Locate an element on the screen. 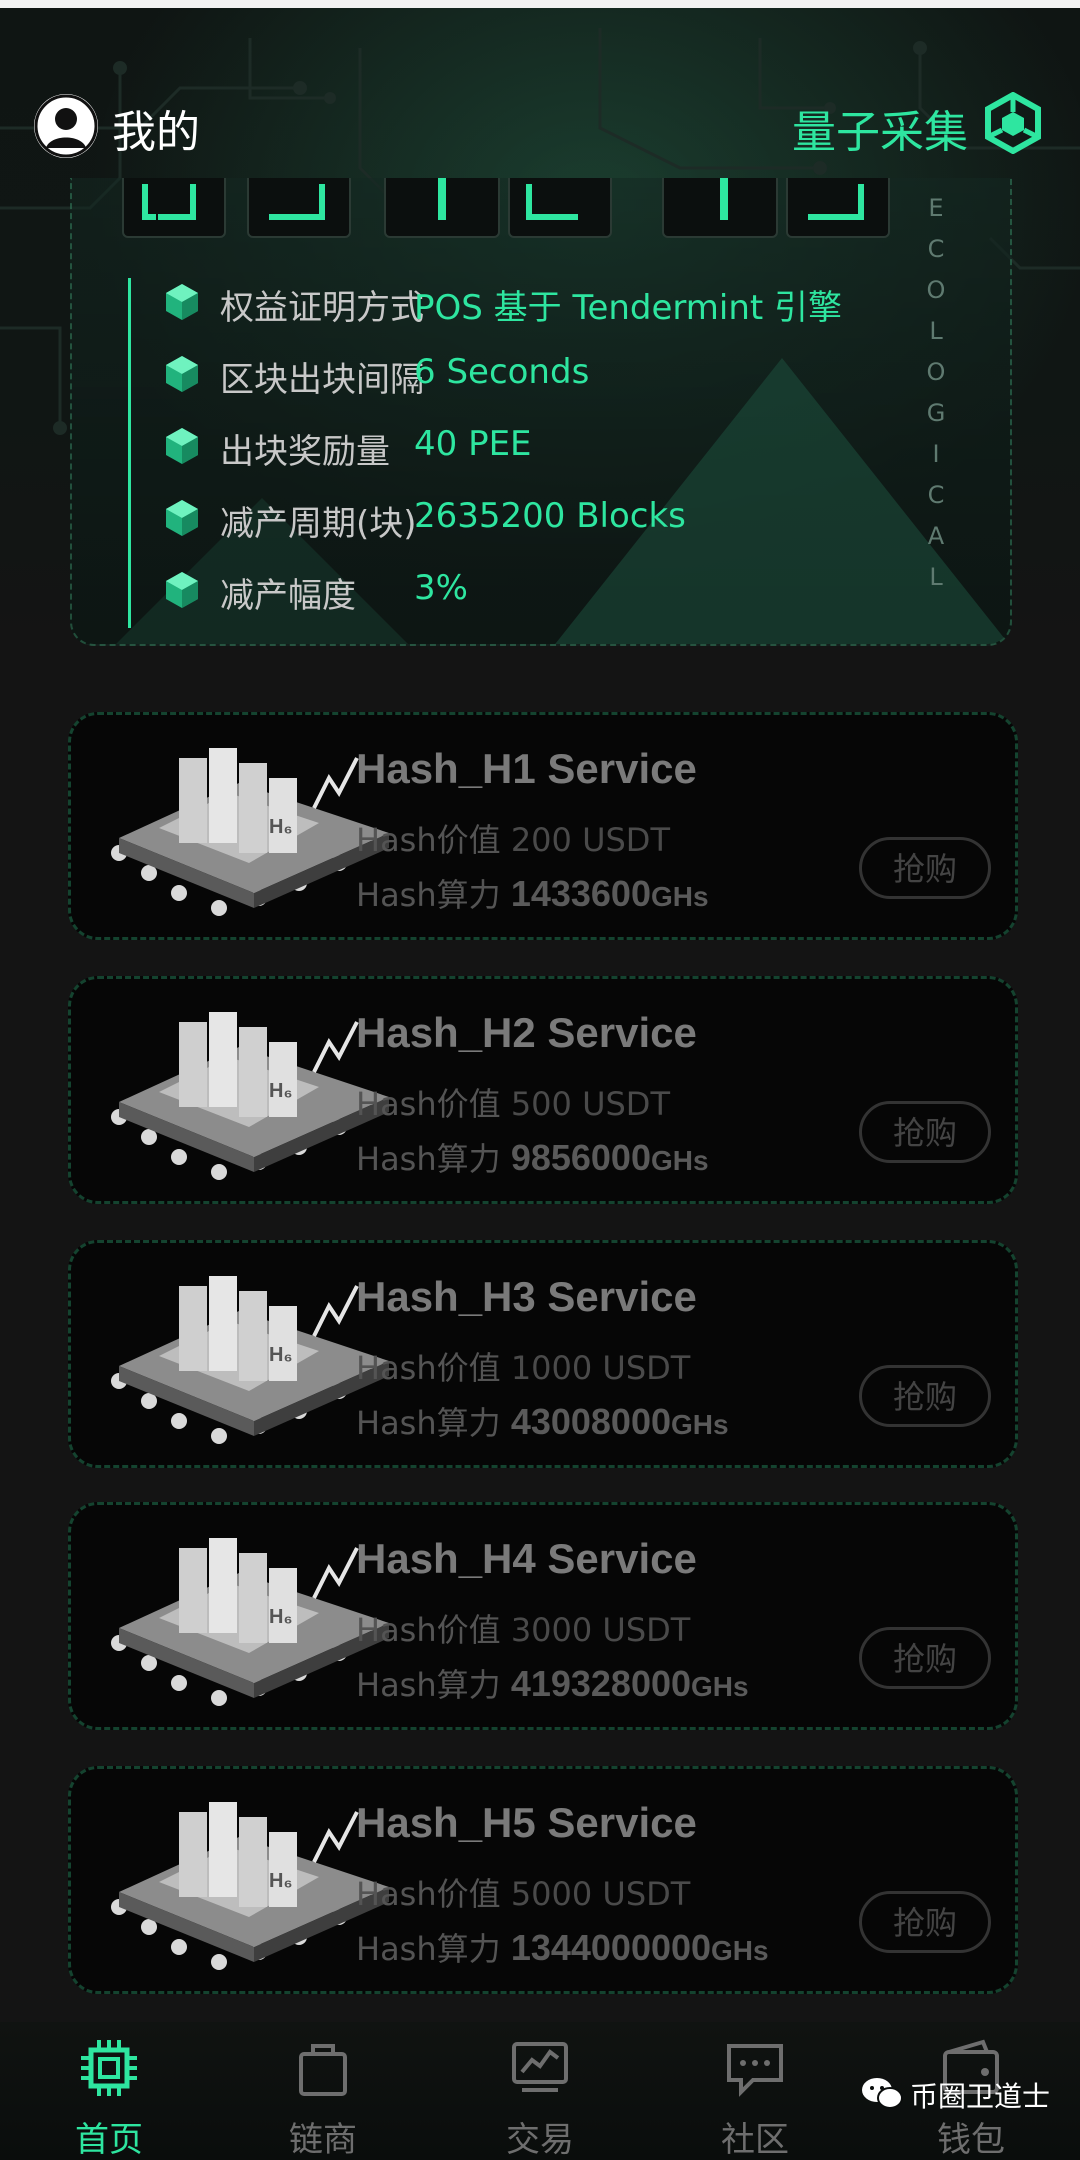 This screenshot has width=1080, height=2160. price-value: 1000 USDT is located at coordinates (600, 1368).